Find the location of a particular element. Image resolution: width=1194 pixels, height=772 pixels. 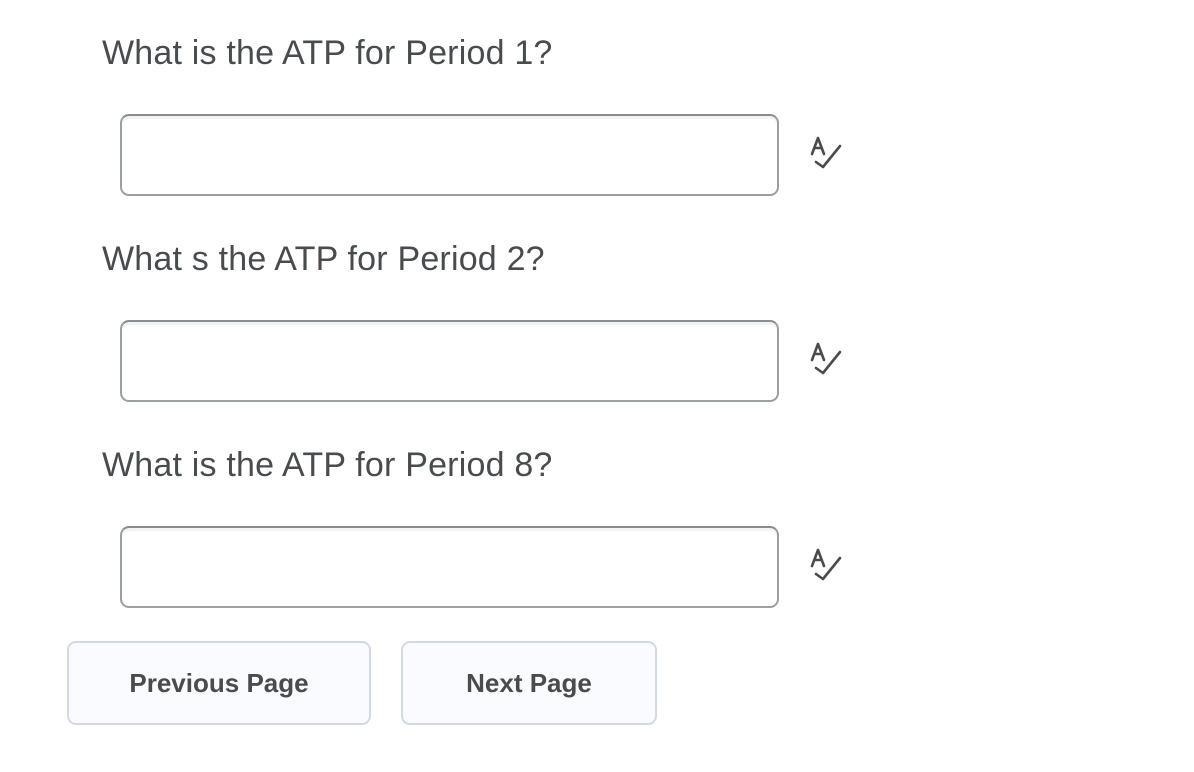

question-2-label: What s the ATP for Period 2? is located at coordinates (323, 259).